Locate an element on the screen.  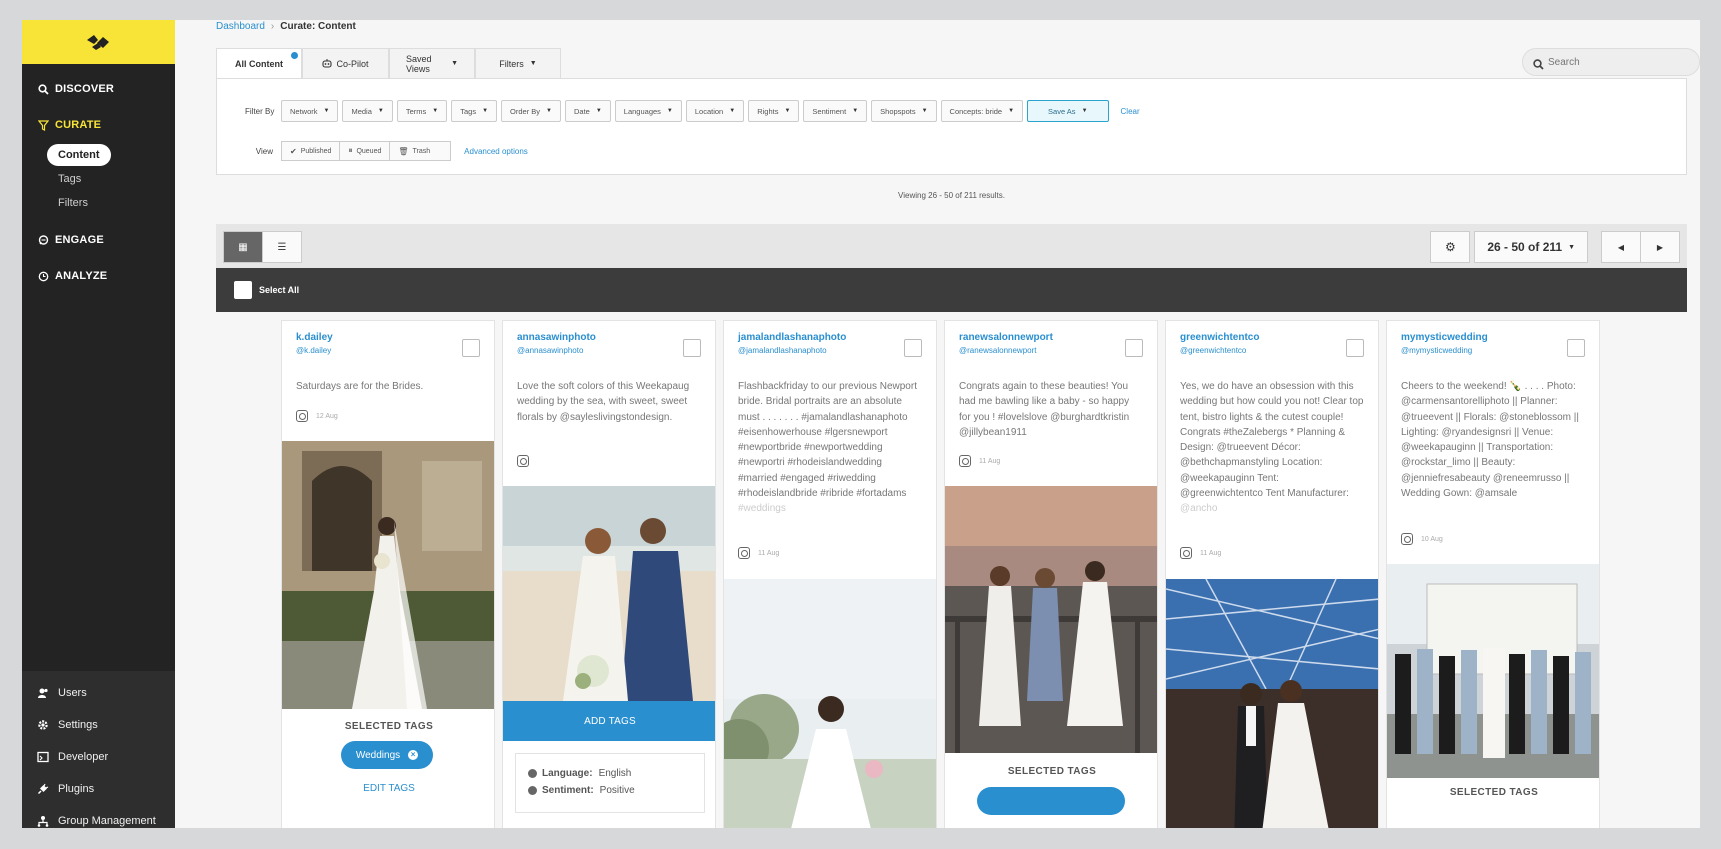
filter-order-by-button: Order By ▼ is located at coordinates (531, 111).